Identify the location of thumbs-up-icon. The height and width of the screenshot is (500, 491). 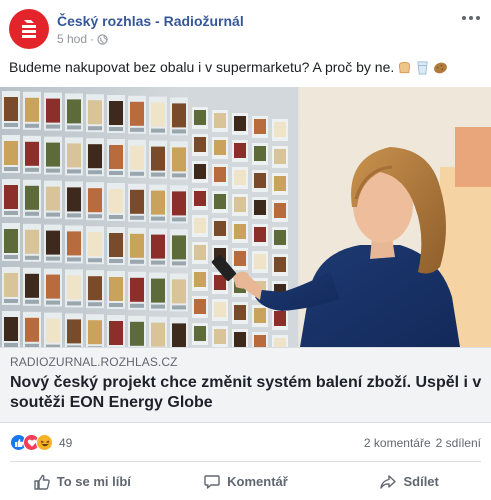
(42, 482).